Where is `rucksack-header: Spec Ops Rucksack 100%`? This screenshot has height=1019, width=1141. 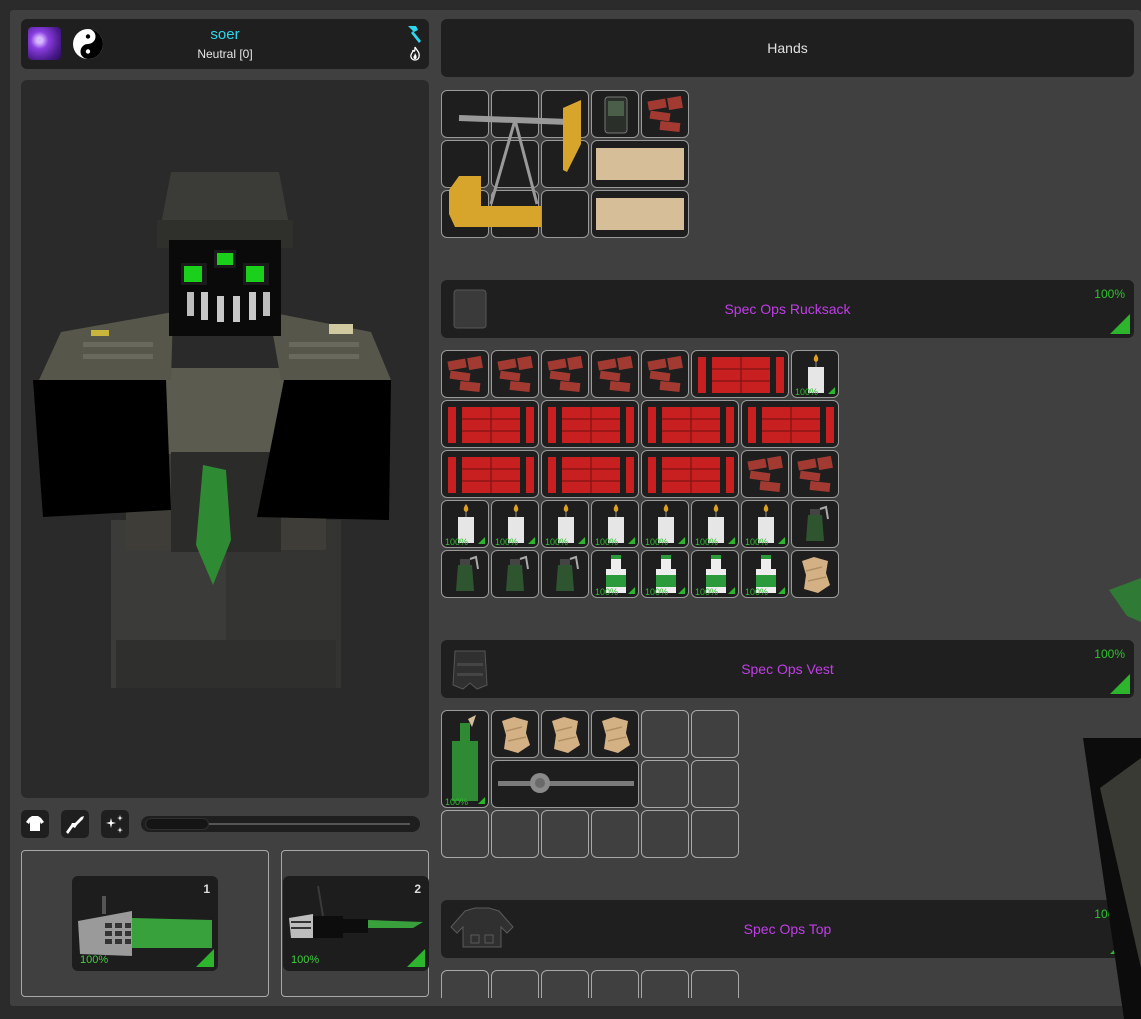 rucksack-header: Spec Ops Rucksack 100% is located at coordinates (787, 309).